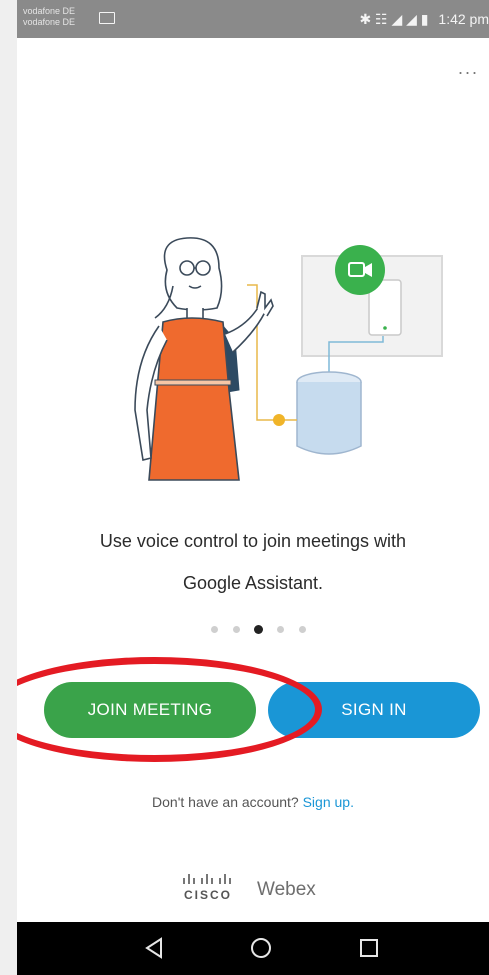  Describe the element at coordinates (253, 541) in the screenshot. I see `caption-line-1: Use voice control to join meetings with` at that location.